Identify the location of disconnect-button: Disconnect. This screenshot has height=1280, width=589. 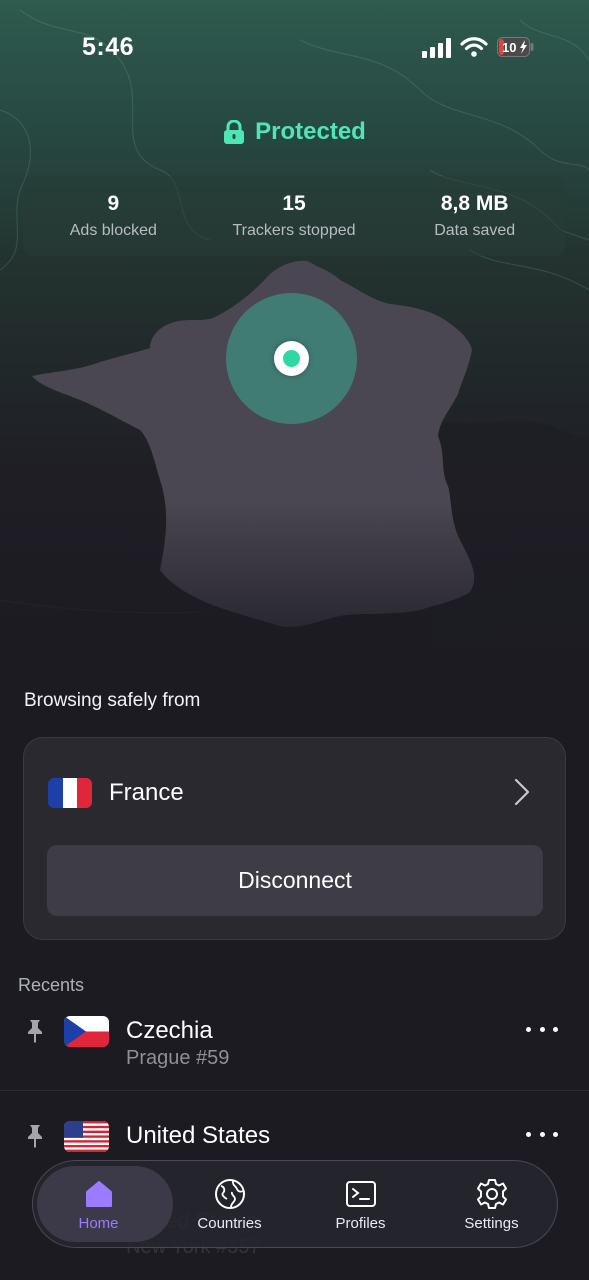
(295, 880).